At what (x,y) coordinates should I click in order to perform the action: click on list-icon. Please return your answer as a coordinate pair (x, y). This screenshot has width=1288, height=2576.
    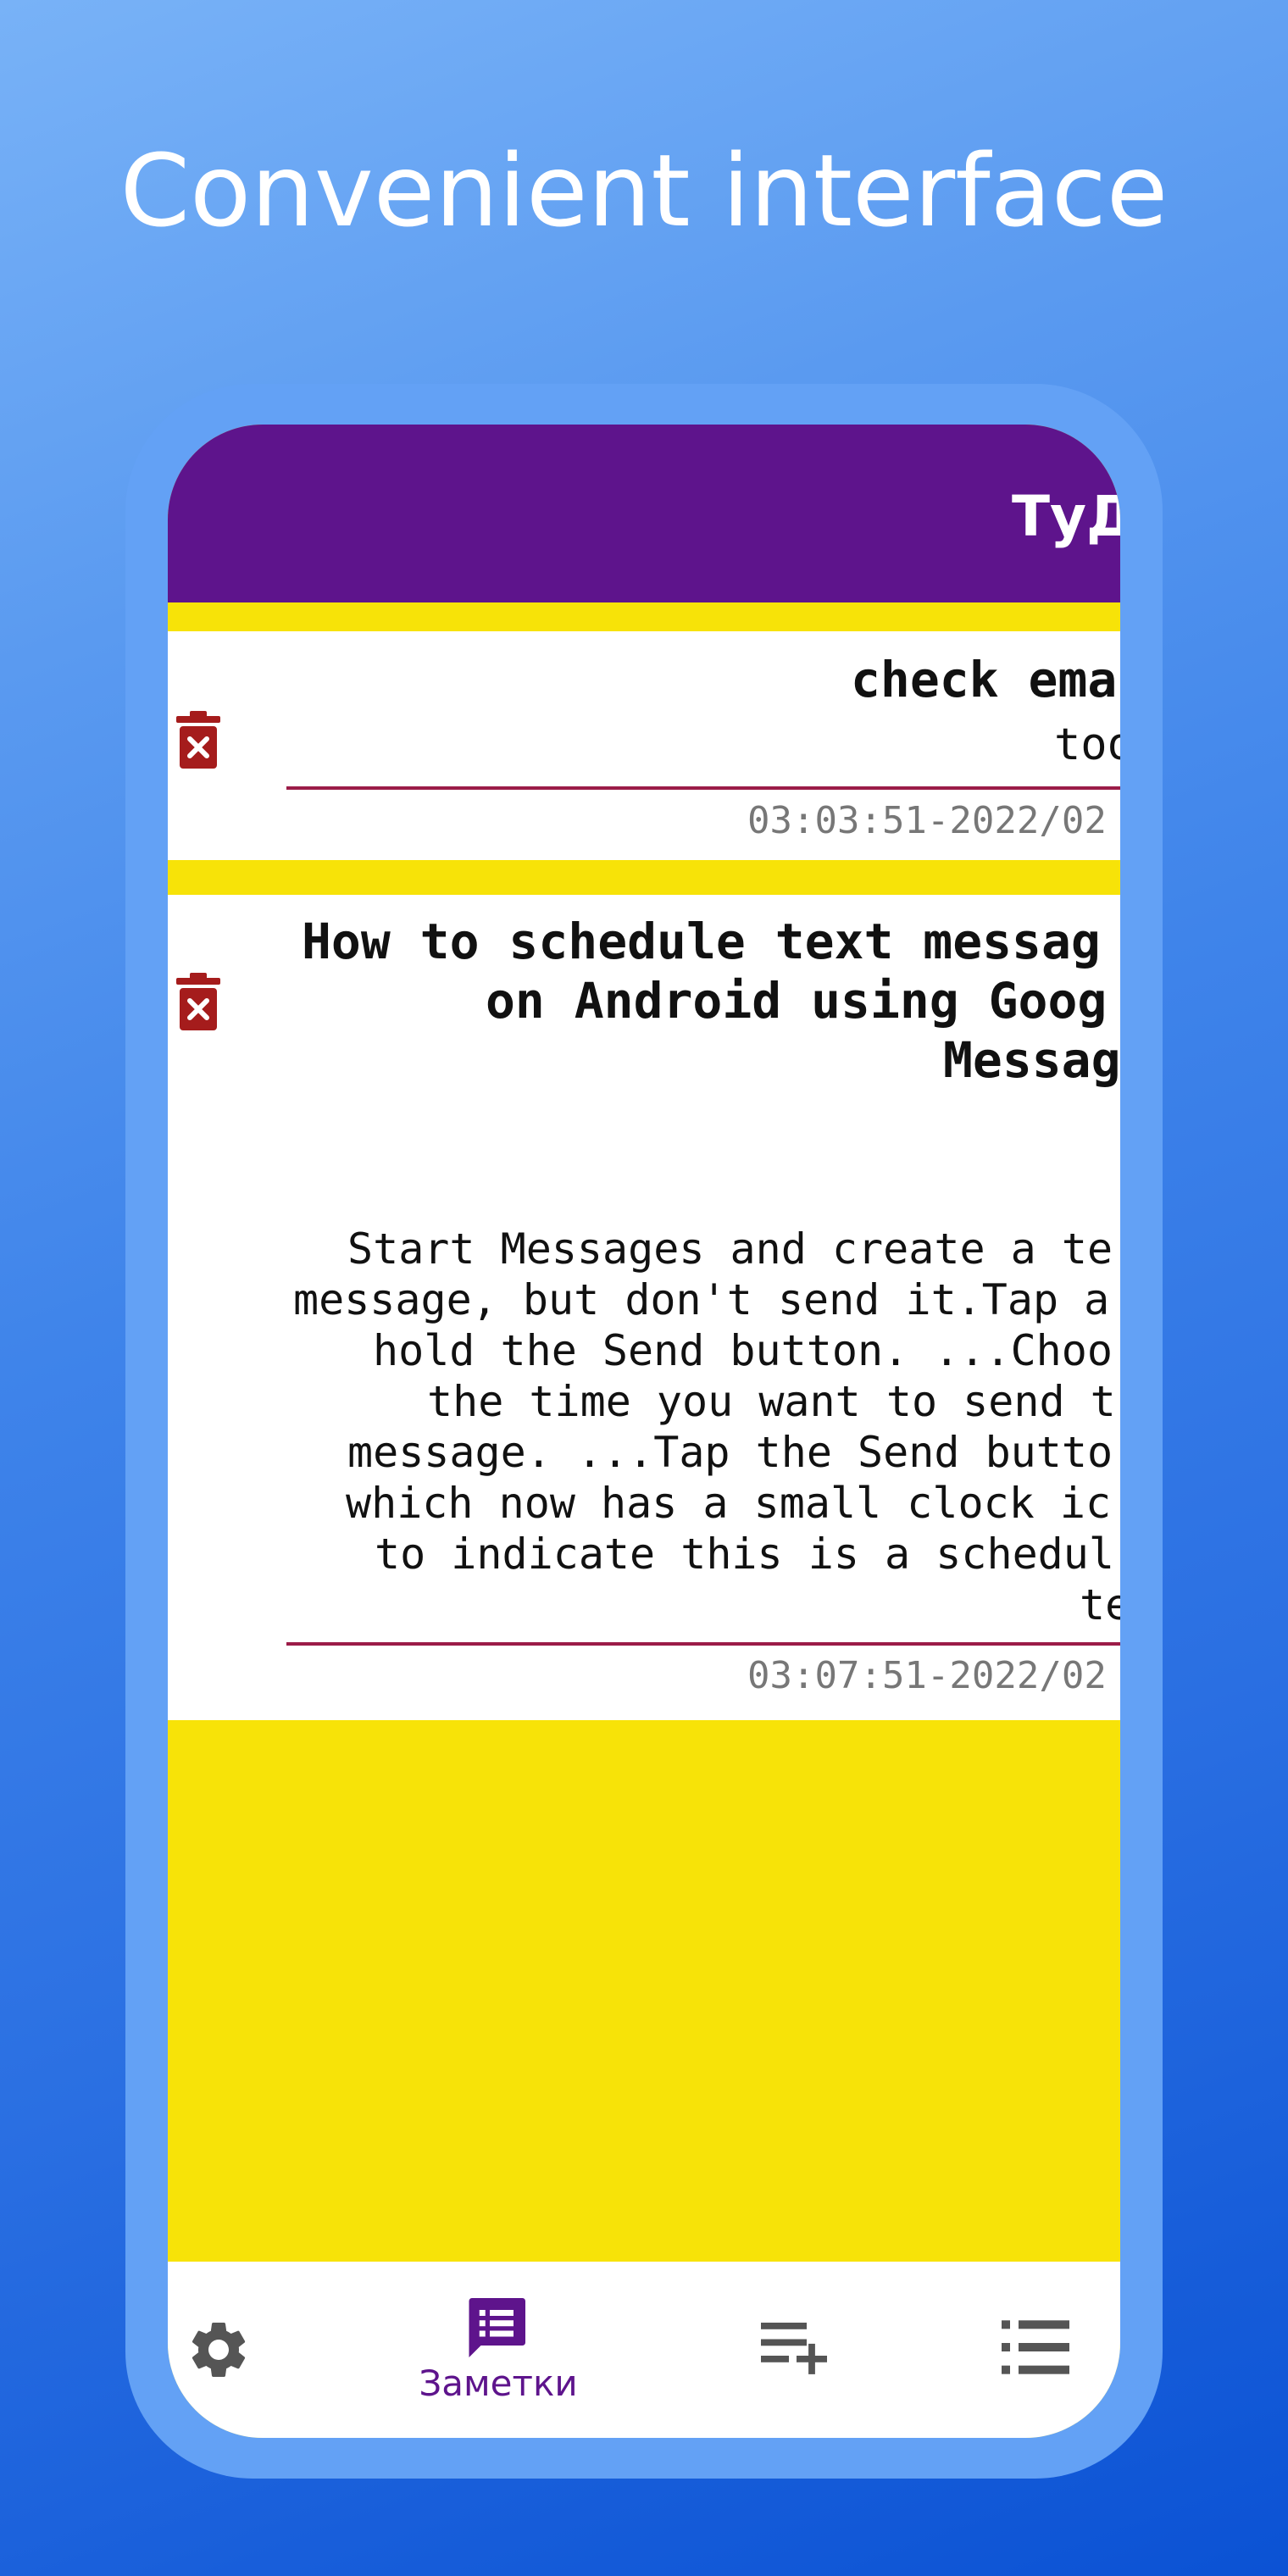
    Looking at the image, I should click on (1035, 2347).